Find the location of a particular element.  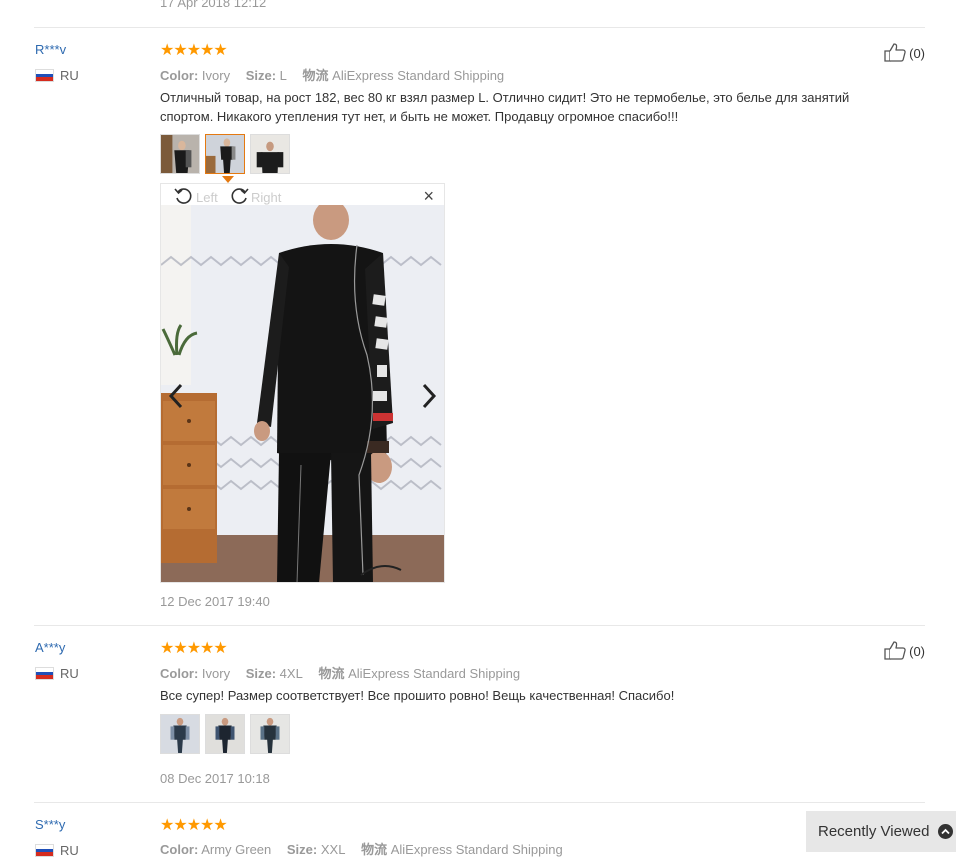

size-value: 4XL is located at coordinates (291, 673).